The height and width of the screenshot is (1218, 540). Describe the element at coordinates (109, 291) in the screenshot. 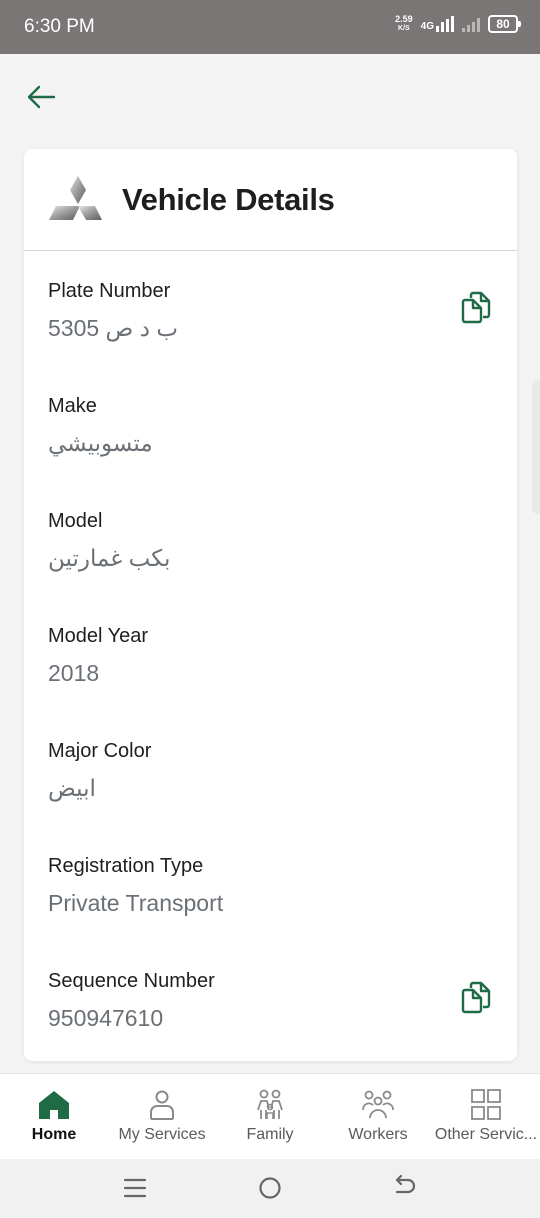

I see `field-label: Plate Number` at that location.